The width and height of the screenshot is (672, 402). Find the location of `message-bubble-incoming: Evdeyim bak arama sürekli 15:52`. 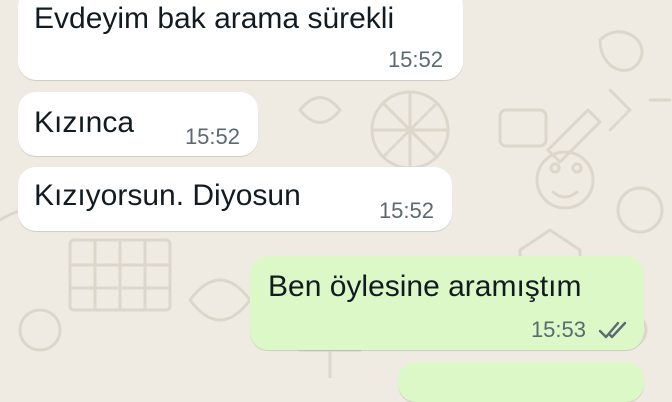

message-bubble-incoming: Evdeyim bak arama sürekli 15:52 is located at coordinates (240, 40).